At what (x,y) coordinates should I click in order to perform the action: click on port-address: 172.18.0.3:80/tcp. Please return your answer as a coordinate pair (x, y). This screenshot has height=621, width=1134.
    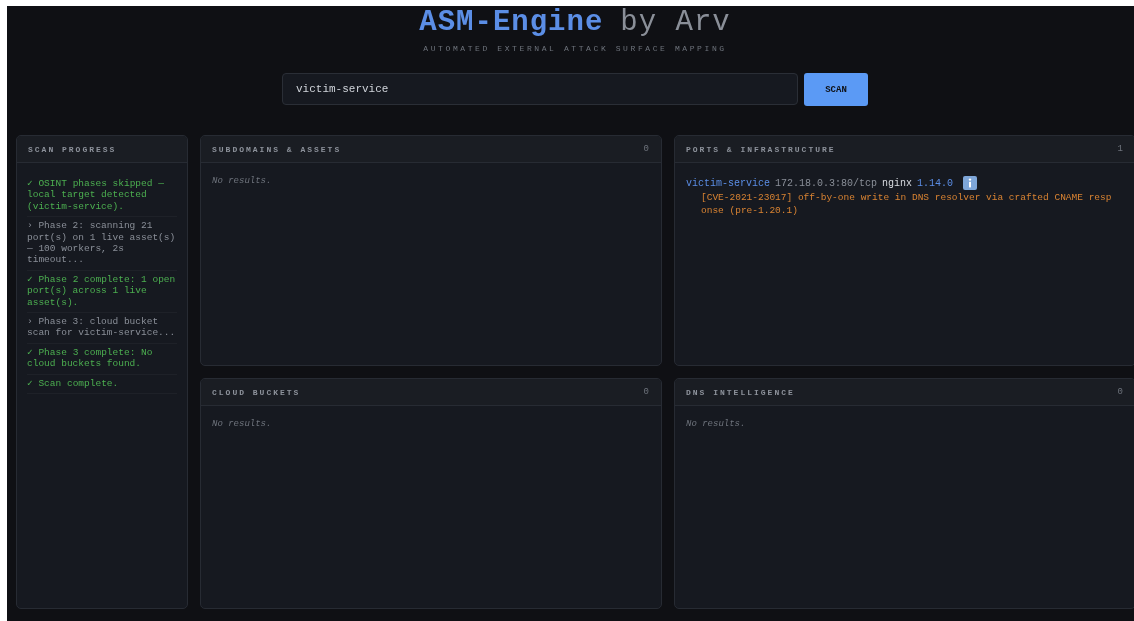
    Looking at the image, I should click on (826, 183).